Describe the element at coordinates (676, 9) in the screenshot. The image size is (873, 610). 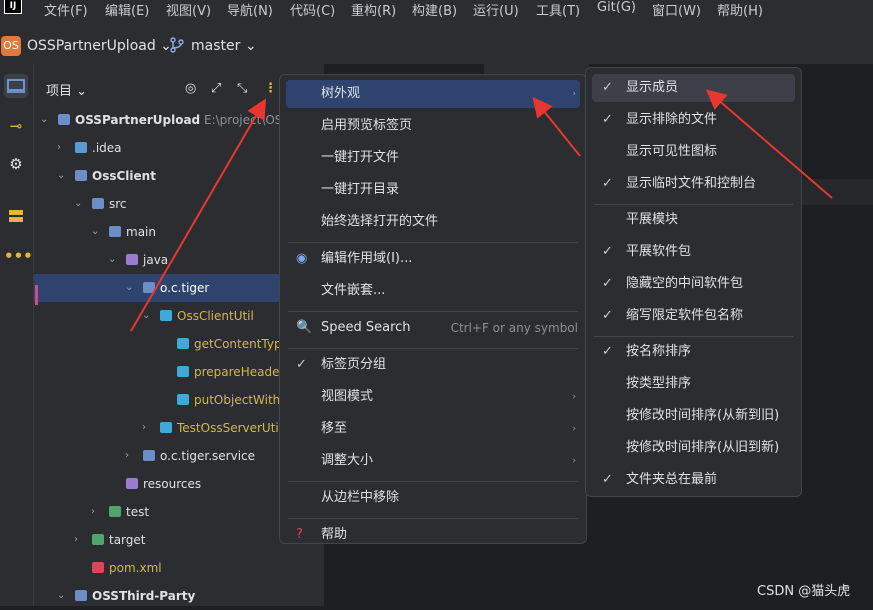
I see `menu-window: 窗口(W)` at that location.